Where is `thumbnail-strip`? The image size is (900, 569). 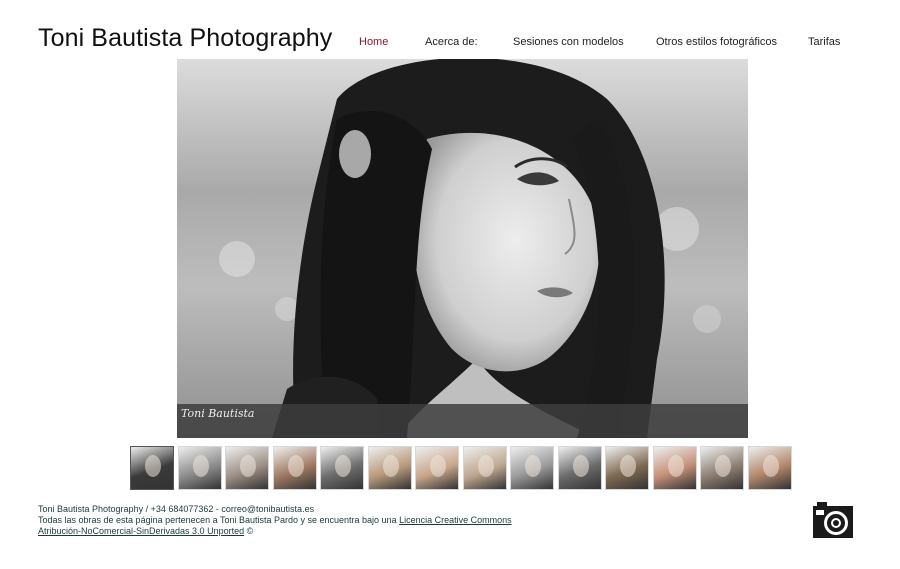
thumbnail-strip is located at coordinates (462, 468).